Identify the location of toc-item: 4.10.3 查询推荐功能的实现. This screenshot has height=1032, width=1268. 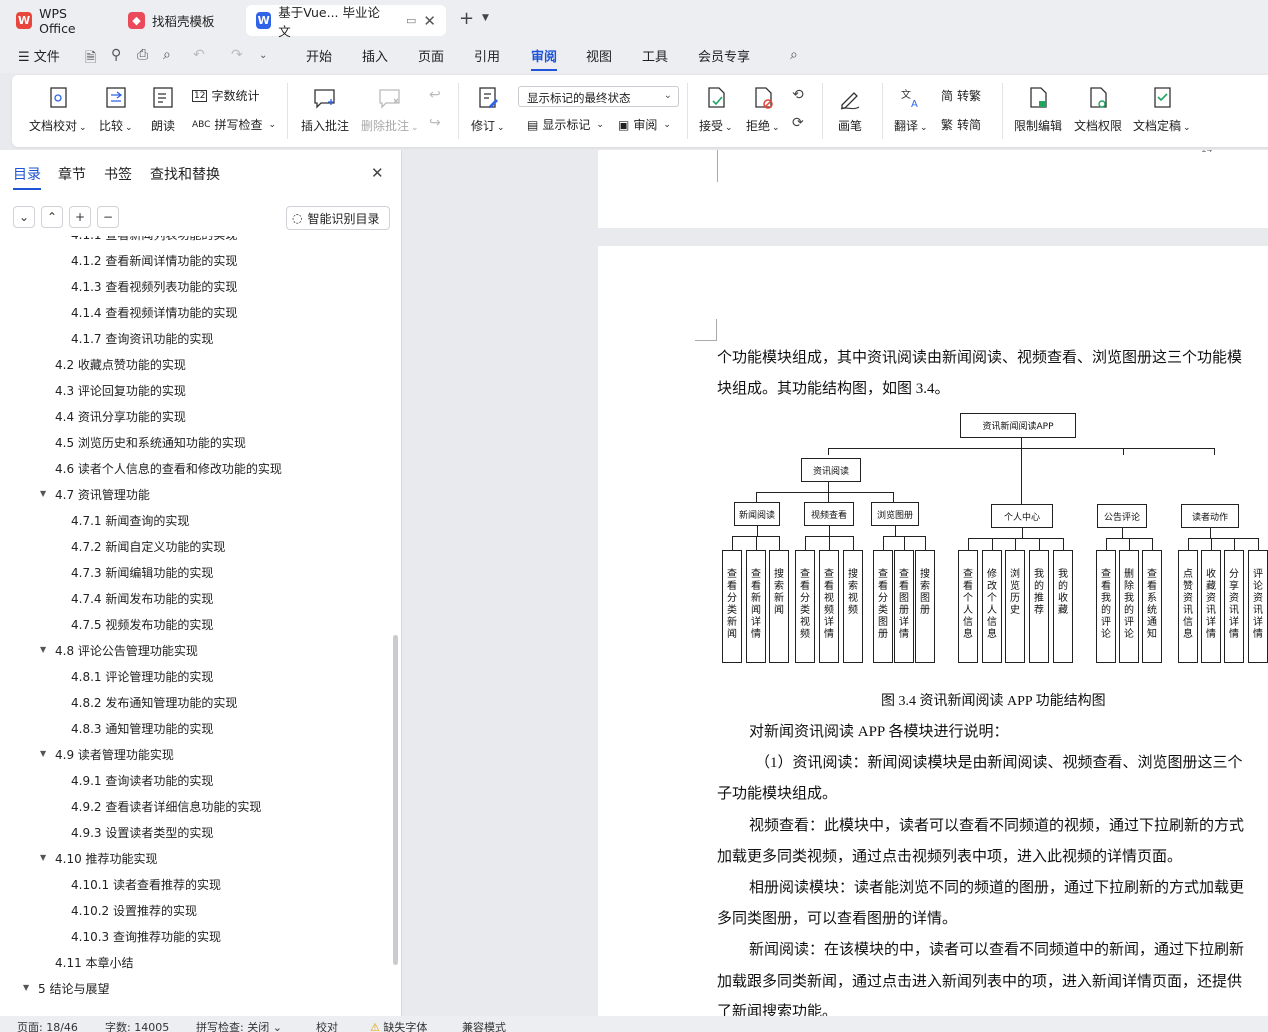
(146, 936).